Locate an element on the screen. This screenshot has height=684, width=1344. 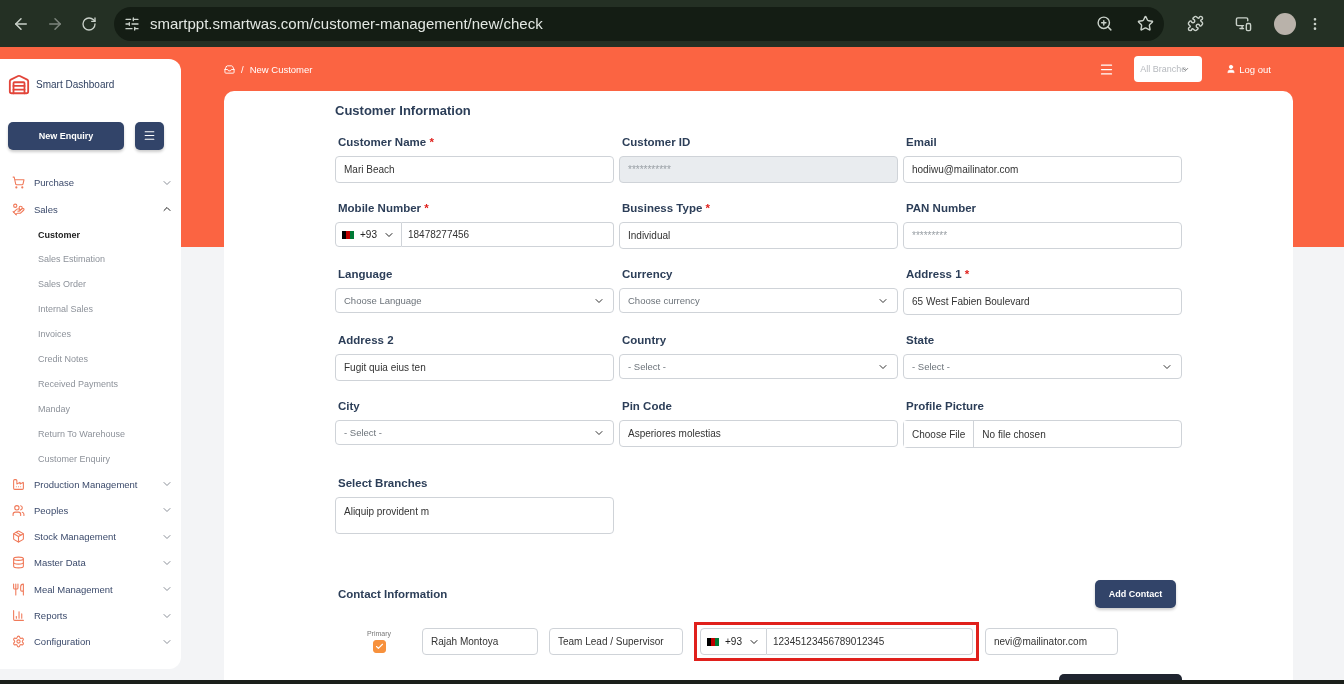
check-icon is located at coordinates (379, 646).